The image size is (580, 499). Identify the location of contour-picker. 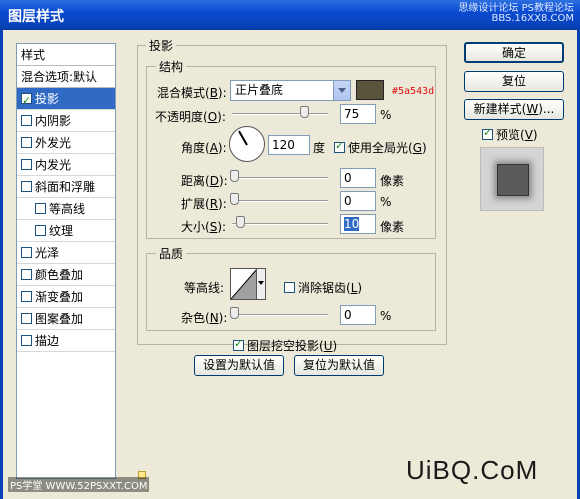
(248, 284).